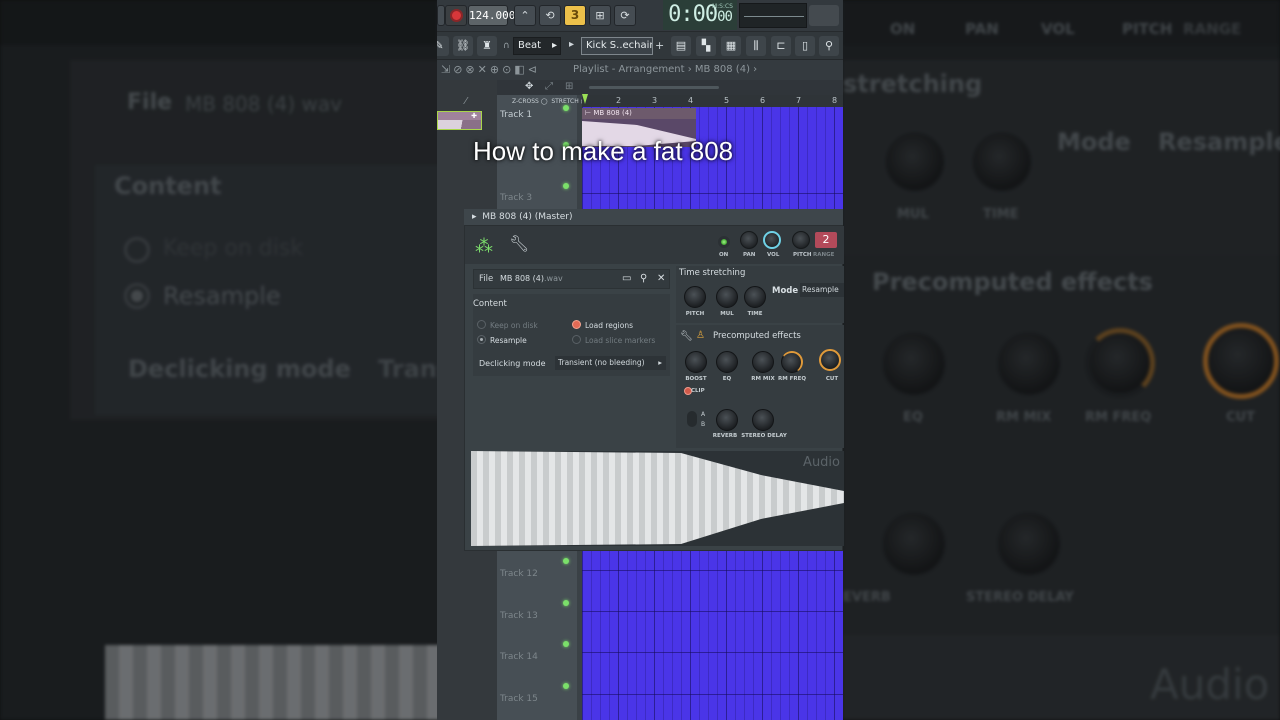 This screenshot has height=720, width=1280. What do you see at coordinates (727, 100) in the screenshot?
I see `ruler-bar-5: 5` at bounding box center [727, 100].